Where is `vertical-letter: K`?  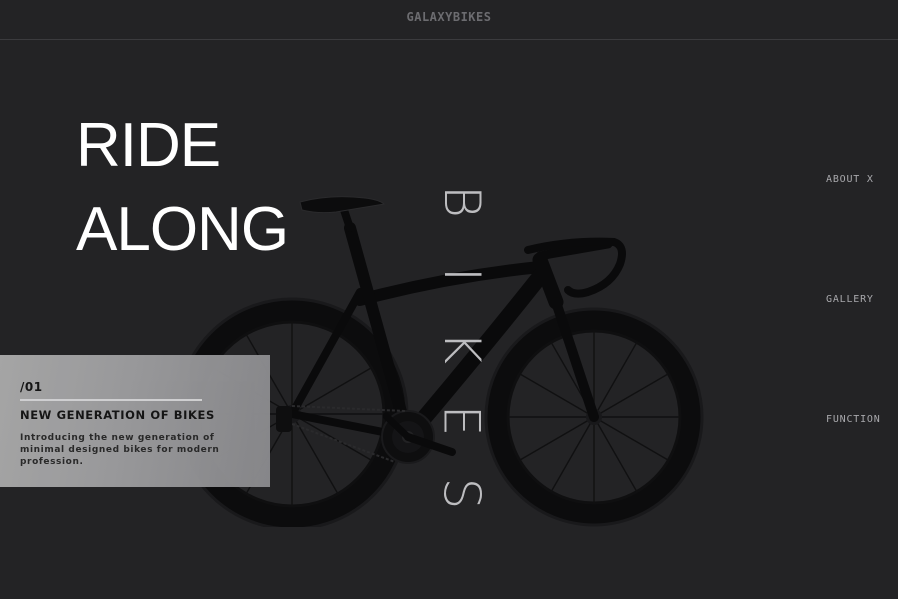 vertical-letter: K is located at coordinates (461, 347).